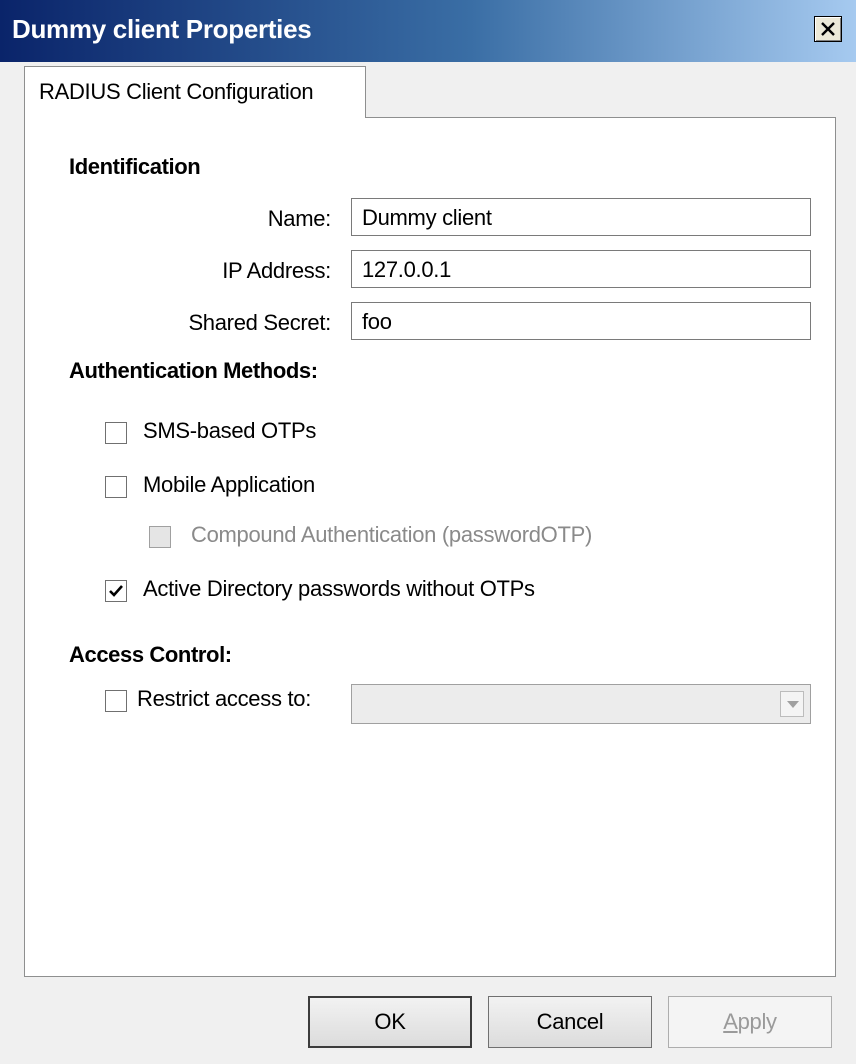 The width and height of the screenshot is (856, 1064). What do you see at coordinates (581, 704) in the screenshot?
I see `restrict-access-dropdown` at bounding box center [581, 704].